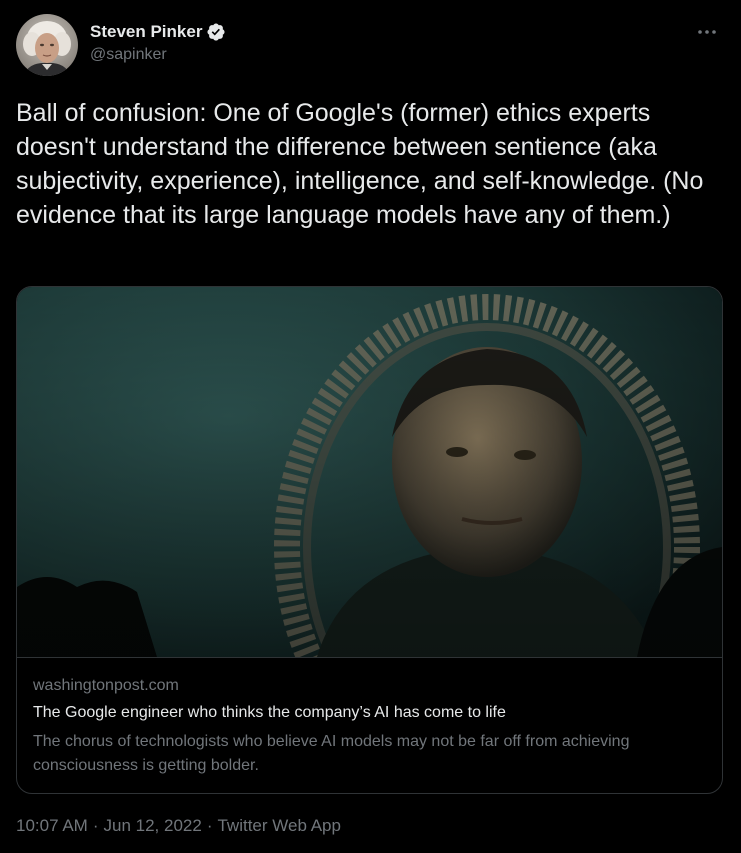 This screenshot has width=741, height=853. Describe the element at coordinates (52, 826) in the screenshot. I see `tweet-time: 10:07 AM` at that location.